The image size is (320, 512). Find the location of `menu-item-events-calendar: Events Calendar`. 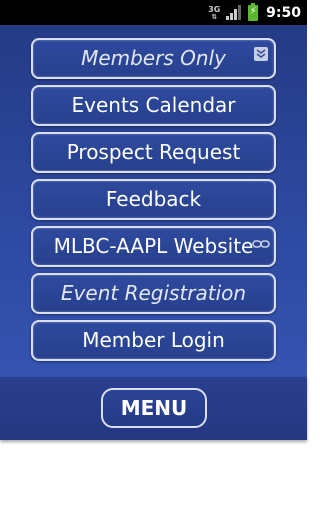

menu-item-events-calendar: Events Calendar is located at coordinates (153, 105).